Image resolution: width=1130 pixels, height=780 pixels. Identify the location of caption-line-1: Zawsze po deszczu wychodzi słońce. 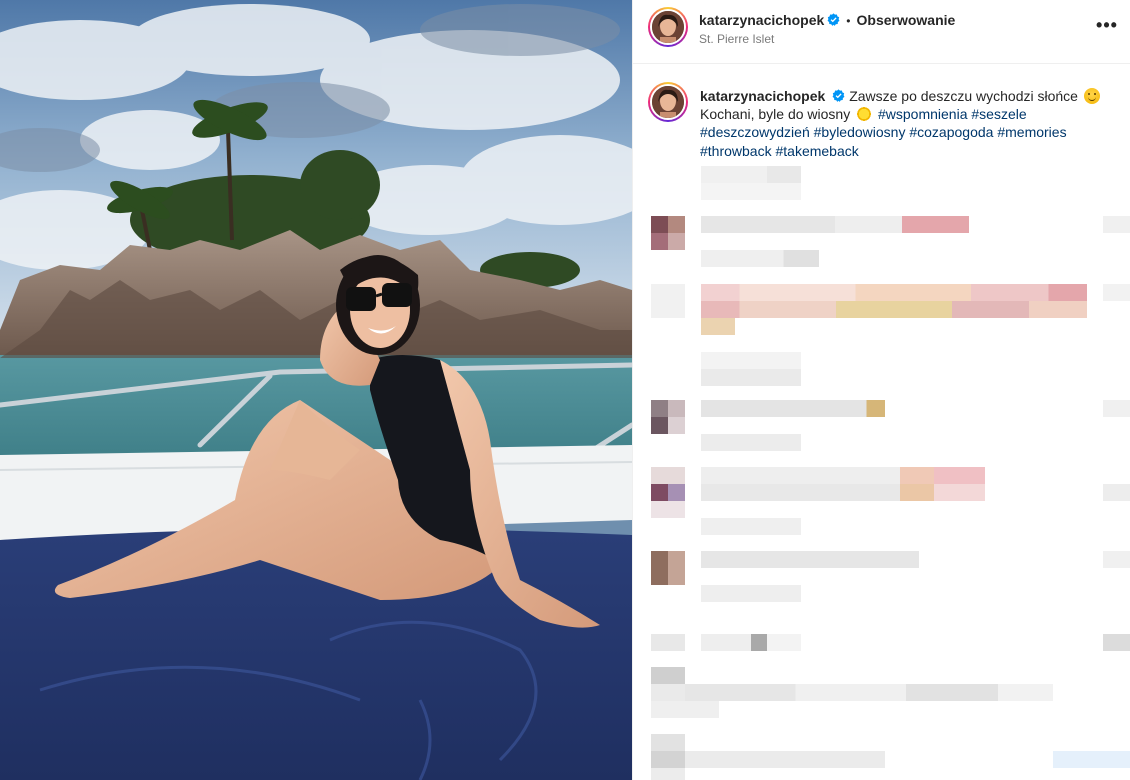
(963, 96).